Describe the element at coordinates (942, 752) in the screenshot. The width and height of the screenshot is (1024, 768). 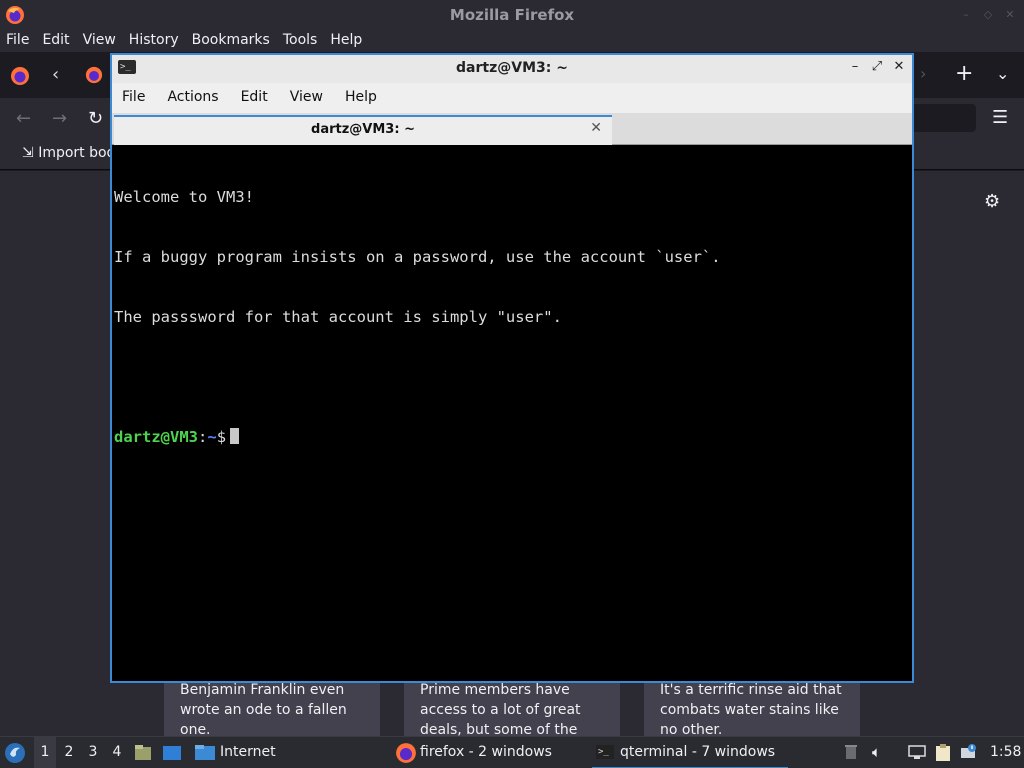
I see `clipboard-icon` at that location.